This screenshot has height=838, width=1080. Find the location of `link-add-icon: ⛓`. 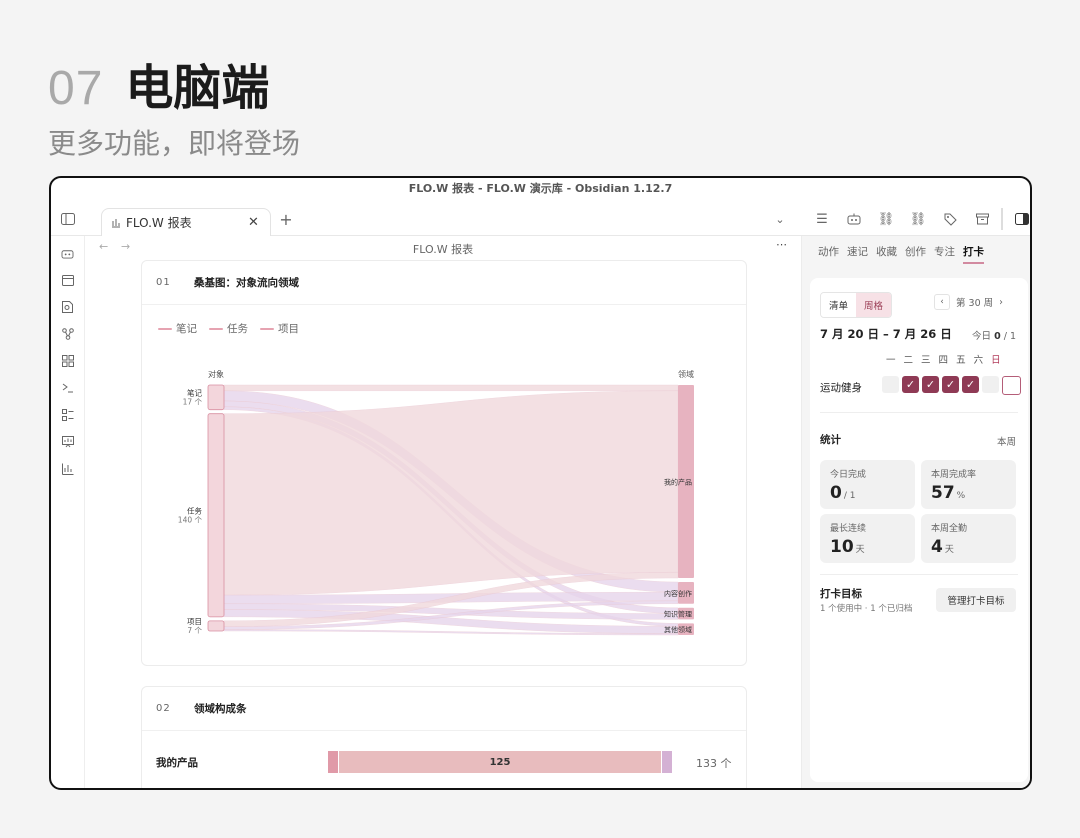

link-add-icon: ⛓ is located at coordinates (886, 219).